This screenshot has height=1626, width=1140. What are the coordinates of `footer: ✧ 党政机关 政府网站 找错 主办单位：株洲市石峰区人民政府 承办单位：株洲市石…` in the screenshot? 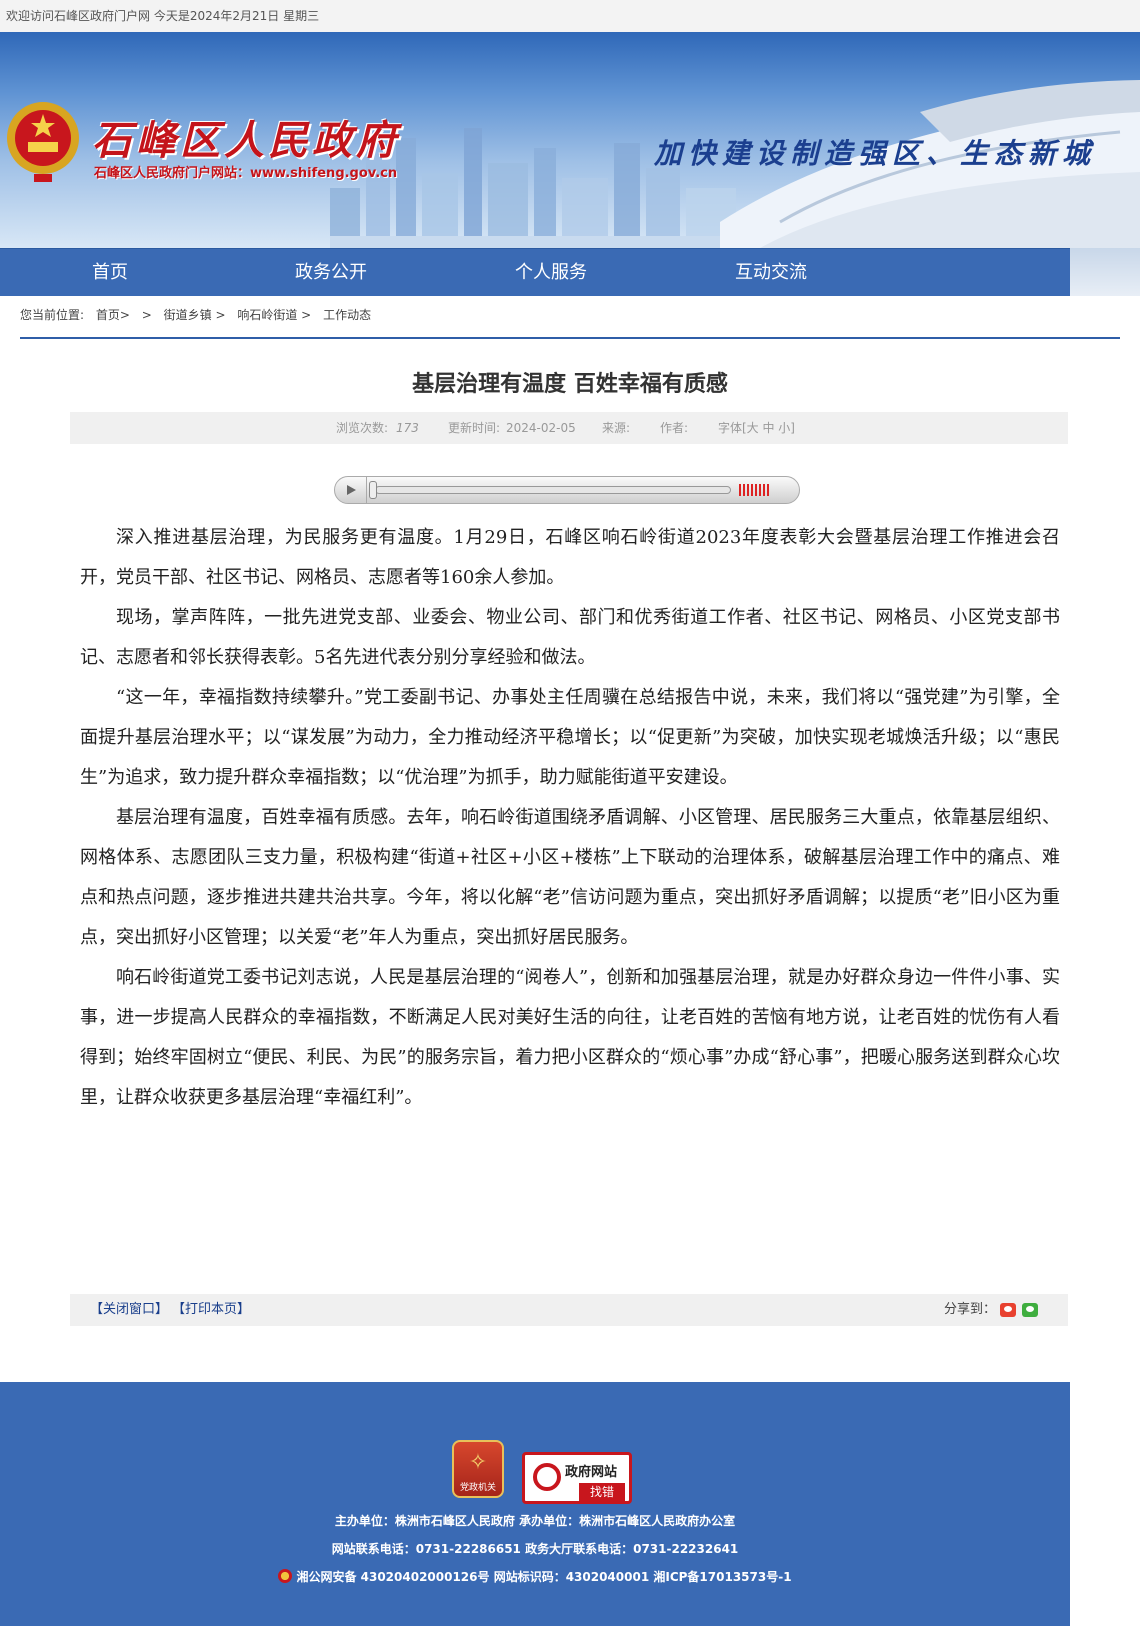 It's located at (535, 1504).